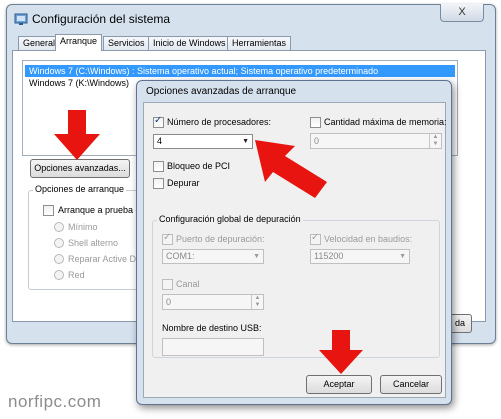 The image size is (501, 419). I want to click on debug-port-dropdown: COM1: ▼, so click(213, 256).